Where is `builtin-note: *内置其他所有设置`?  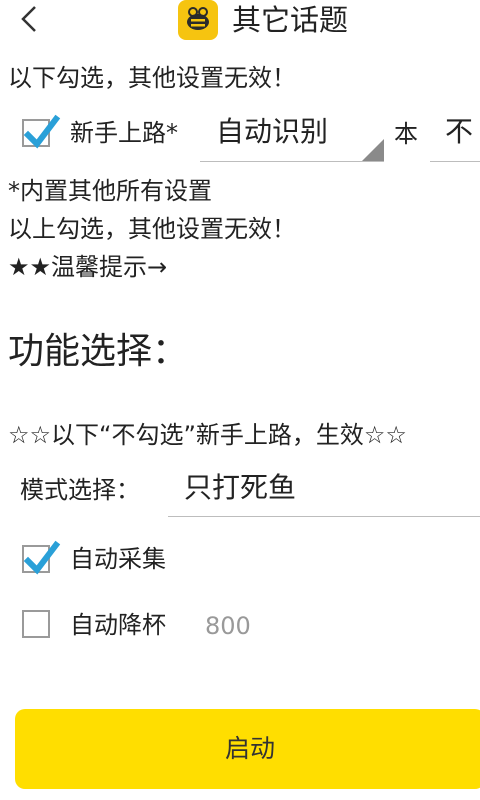
builtin-note: *内置其他所有设置 is located at coordinates (110, 191).